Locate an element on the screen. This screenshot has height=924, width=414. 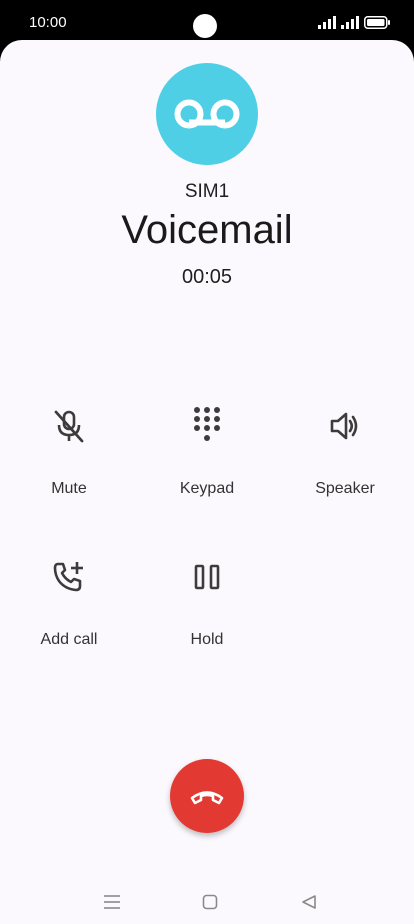
navigation-bar is located at coordinates (207, 902).